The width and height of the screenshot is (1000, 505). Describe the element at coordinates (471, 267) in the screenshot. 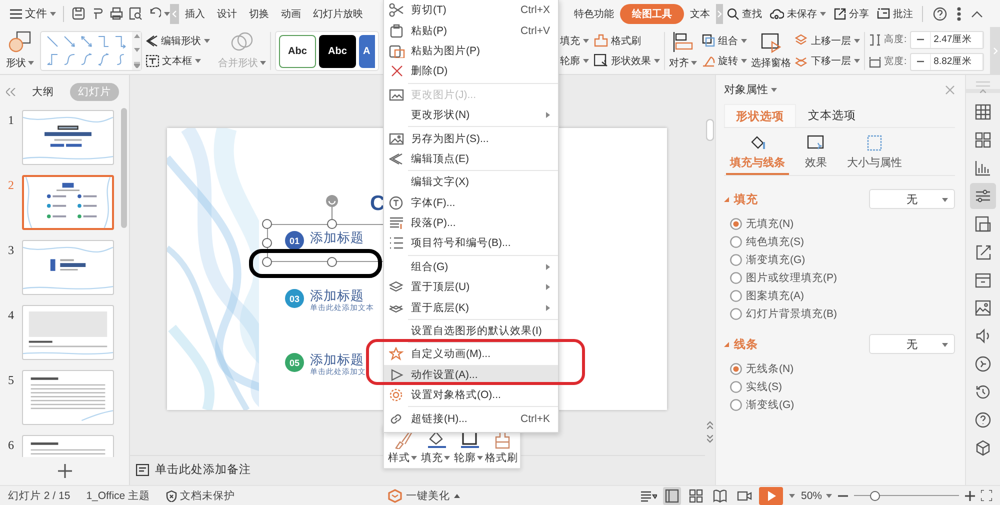

I see `menu-item: 组合(G)` at that location.